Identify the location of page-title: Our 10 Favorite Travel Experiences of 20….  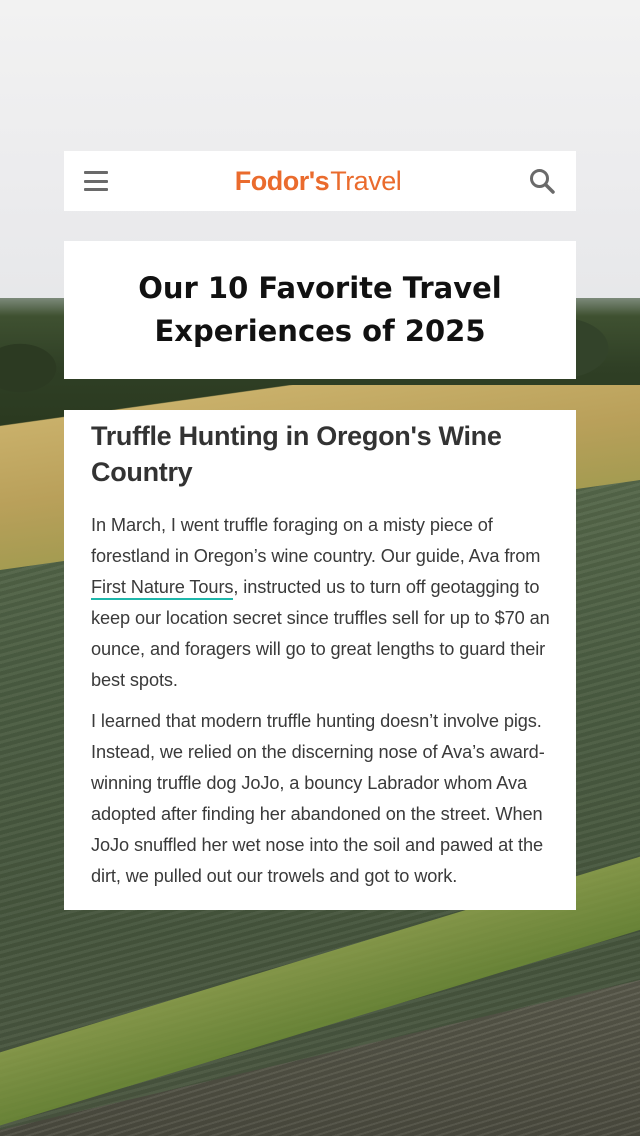
(320, 309).